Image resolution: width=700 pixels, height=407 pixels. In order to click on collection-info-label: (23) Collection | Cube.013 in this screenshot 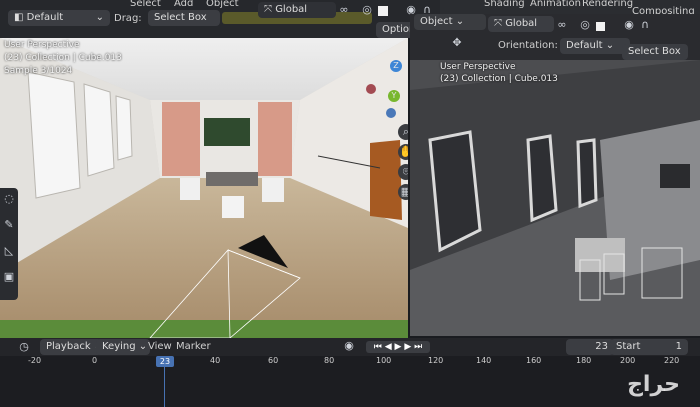, I will do `click(63, 58)`.